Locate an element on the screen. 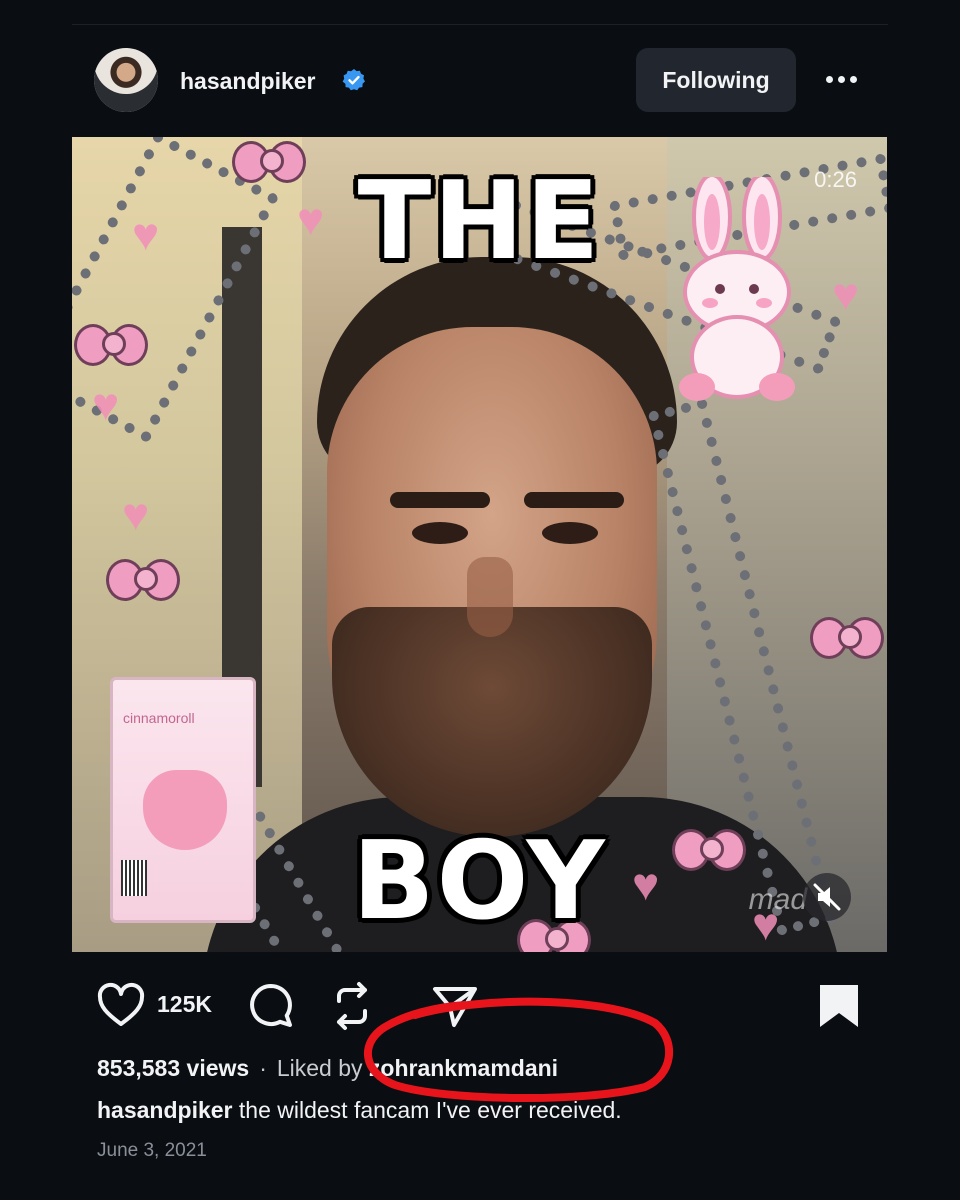 The height and width of the screenshot is (1200, 960). author-username: hasandpiker is located at coordinates (248, 81).